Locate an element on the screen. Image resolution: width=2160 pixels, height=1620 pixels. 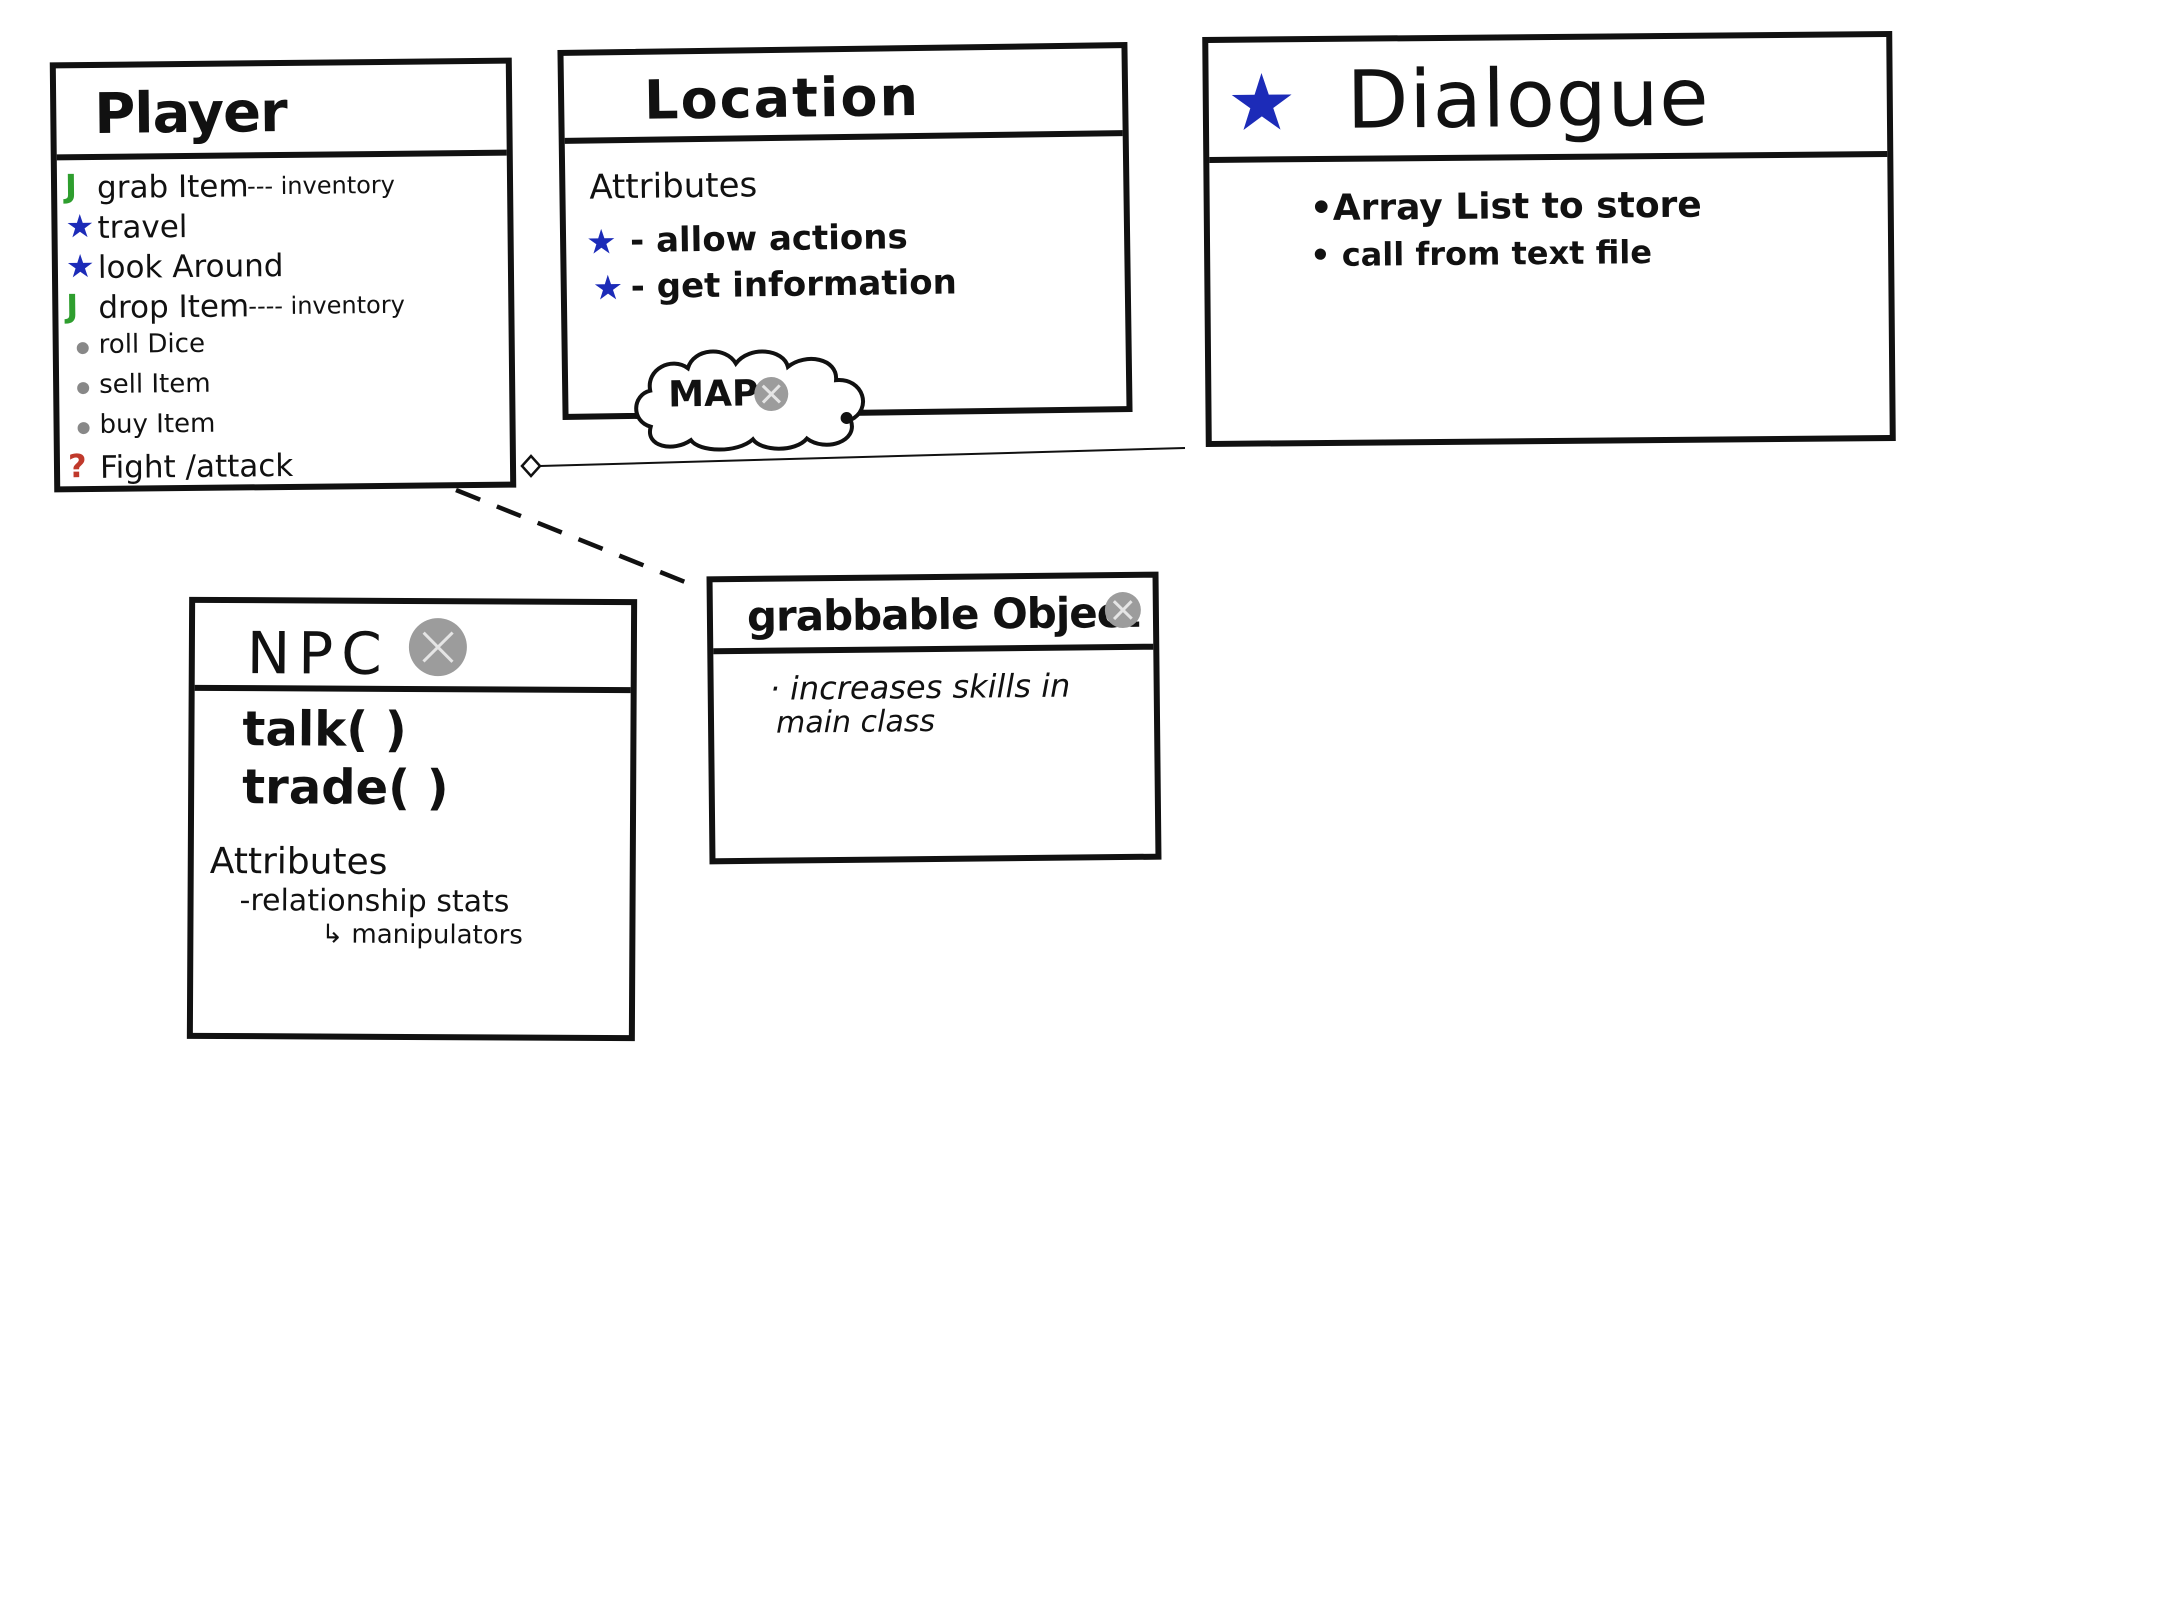
location-header: Location is located at coordinates (843, 96).